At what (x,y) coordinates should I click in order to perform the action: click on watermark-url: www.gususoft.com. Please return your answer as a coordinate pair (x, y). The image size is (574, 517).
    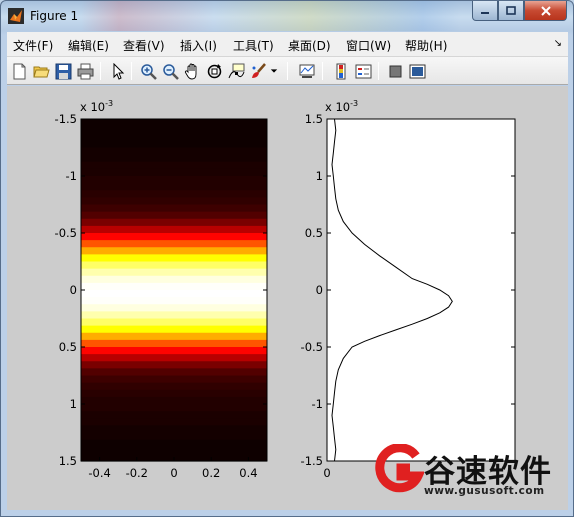
    Looking at the image, I should click on (484, 491).